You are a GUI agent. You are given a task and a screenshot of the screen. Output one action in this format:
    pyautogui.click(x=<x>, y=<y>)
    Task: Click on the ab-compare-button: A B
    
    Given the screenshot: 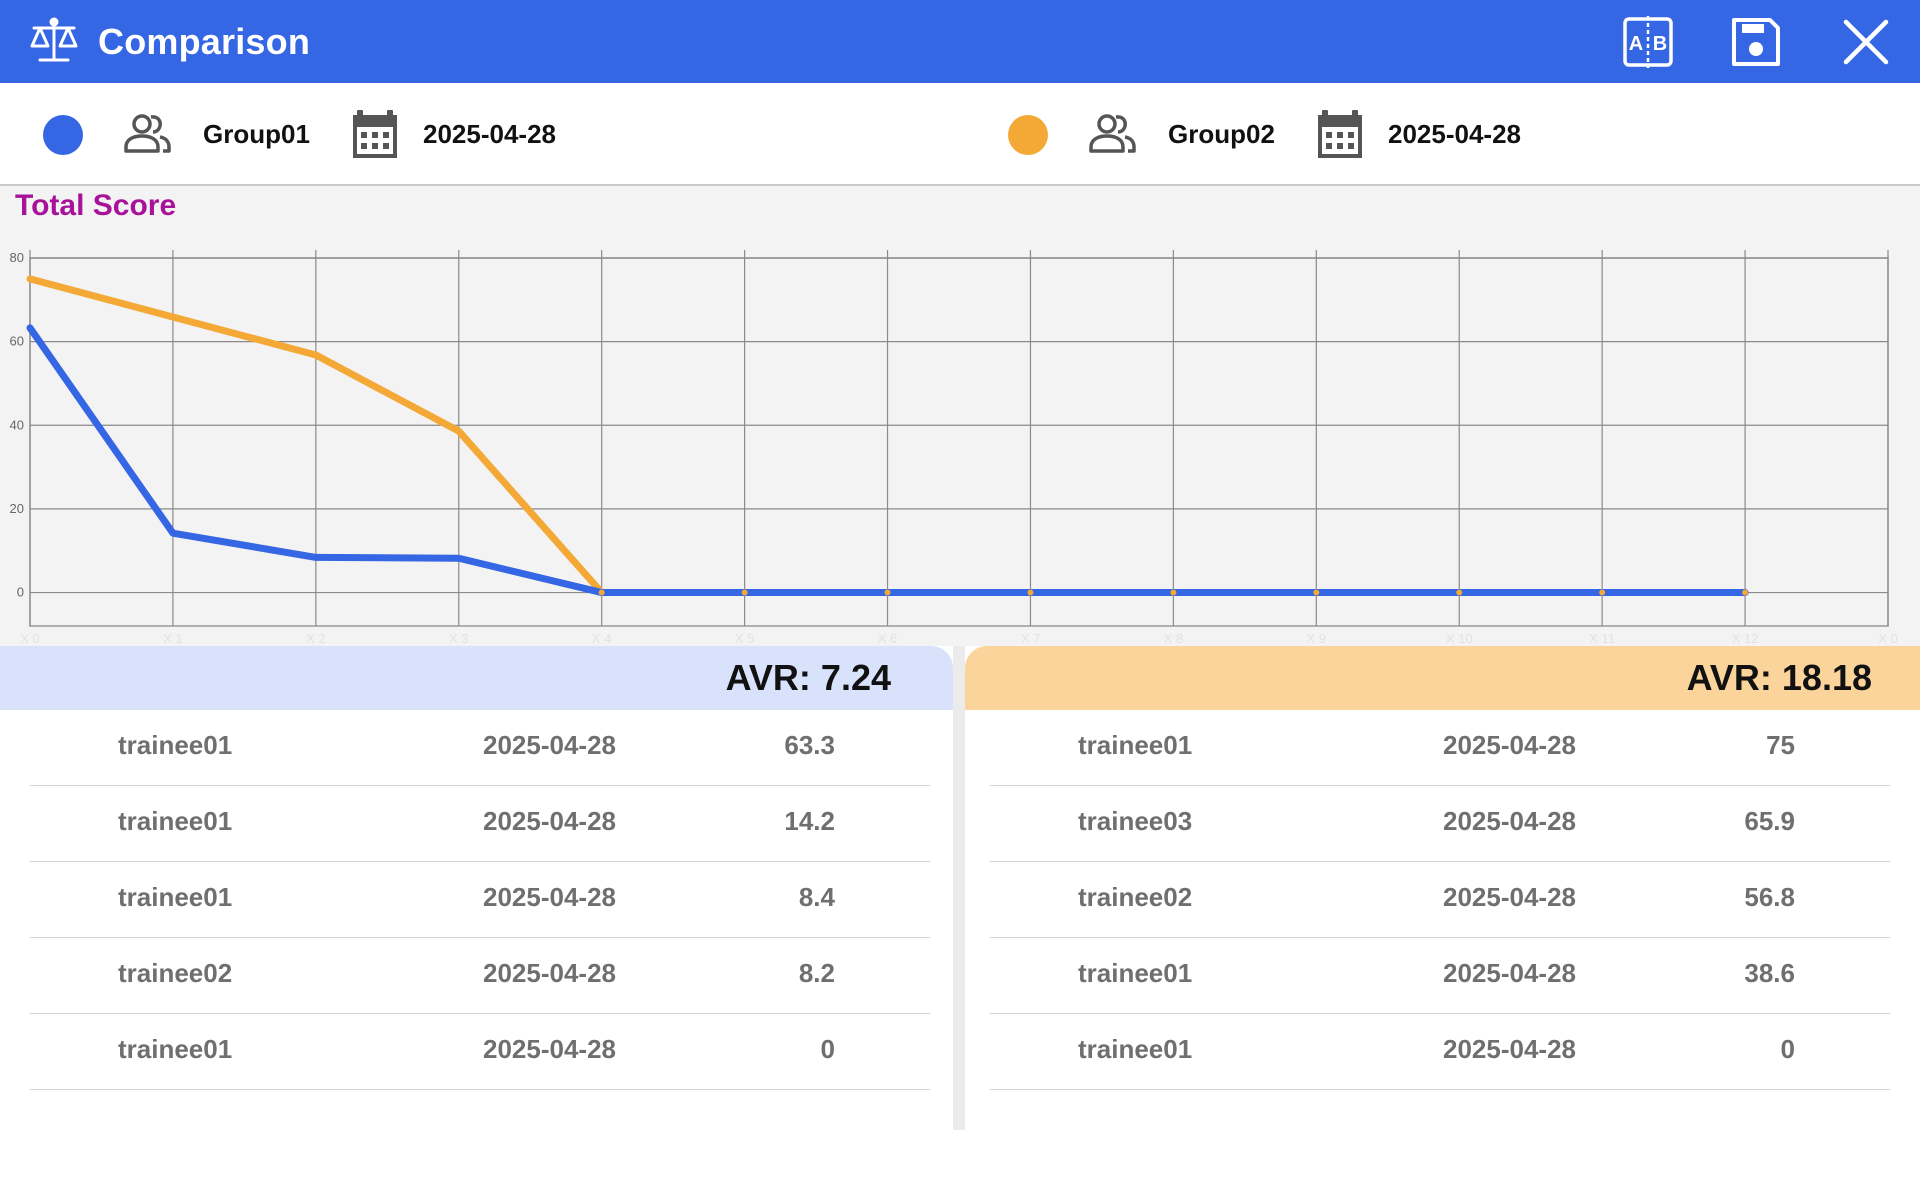 What is the action you would take?
    pyautogui.click(x=1648, y=42)
    